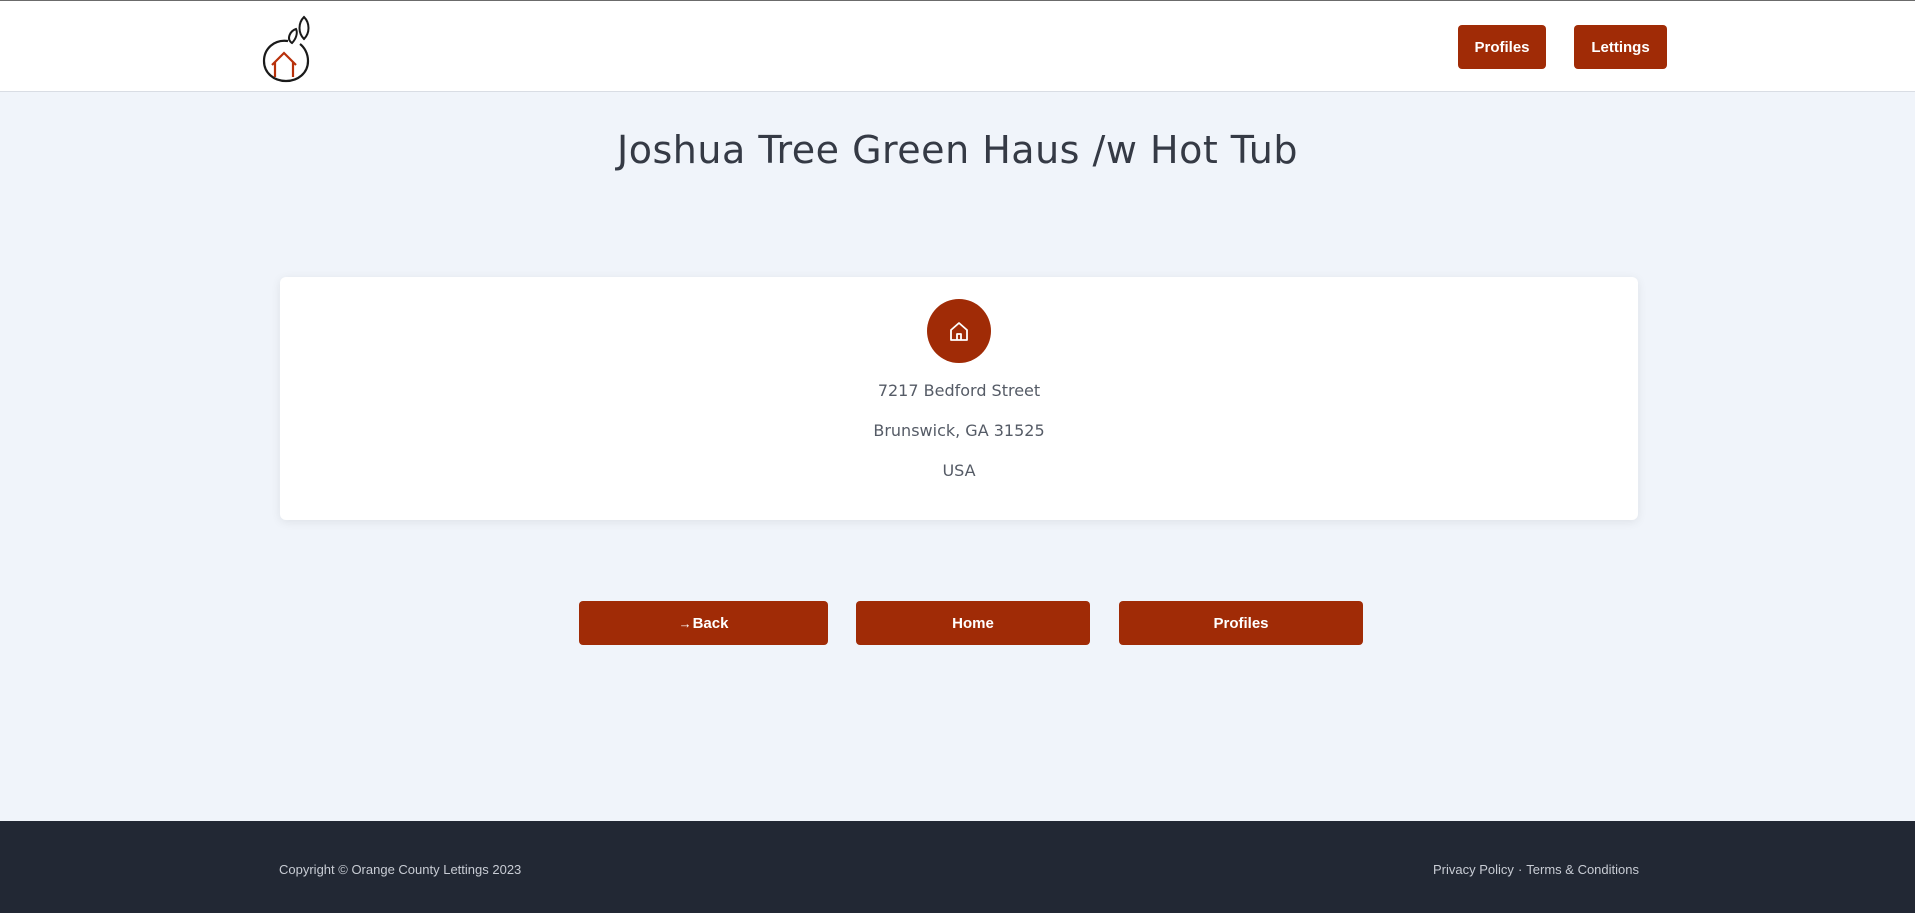 The height and width of the screenshot is (913, 1915). Describe the element at coordinates (400, 869) in the screenshot. I see `copyright-text: Copyright © Orange County Lettings 2023` at that location.